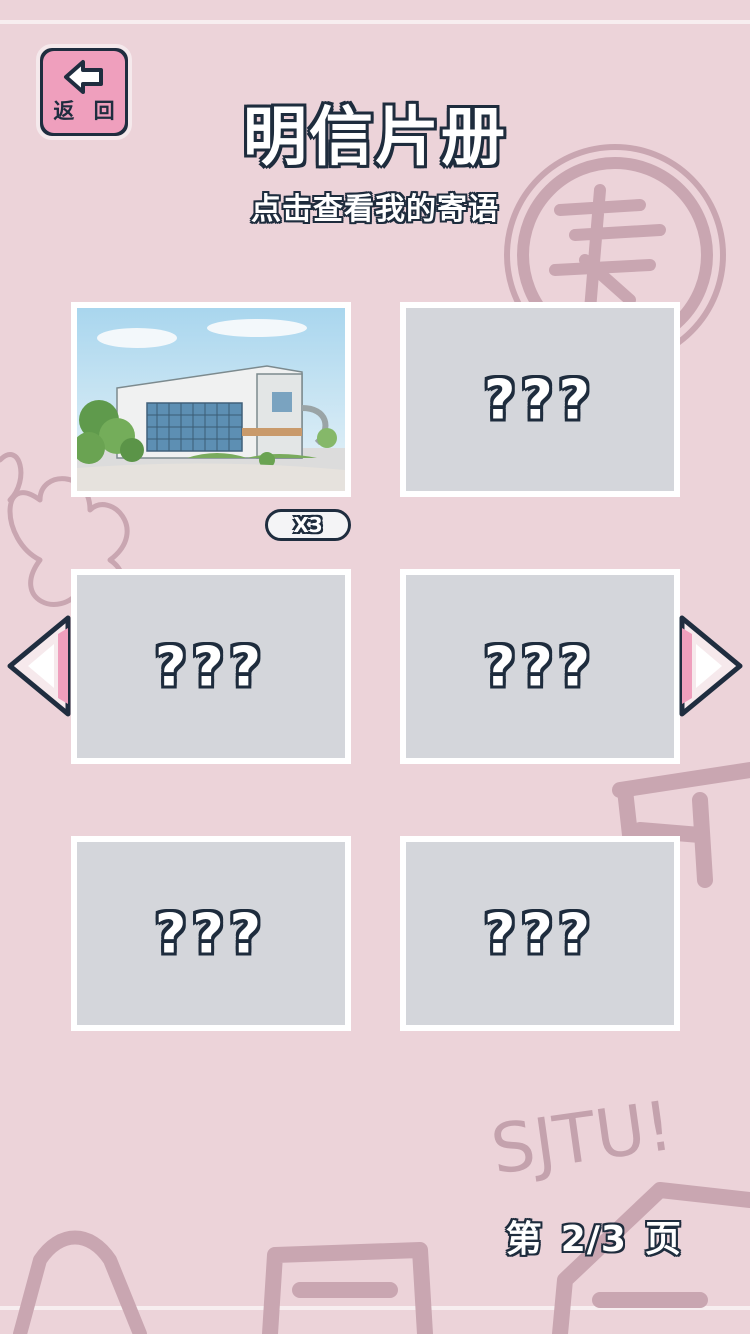 The height and width of the screenshot is (1334, 750). I want to click on page-number: 2/3, so click(593, 1239).